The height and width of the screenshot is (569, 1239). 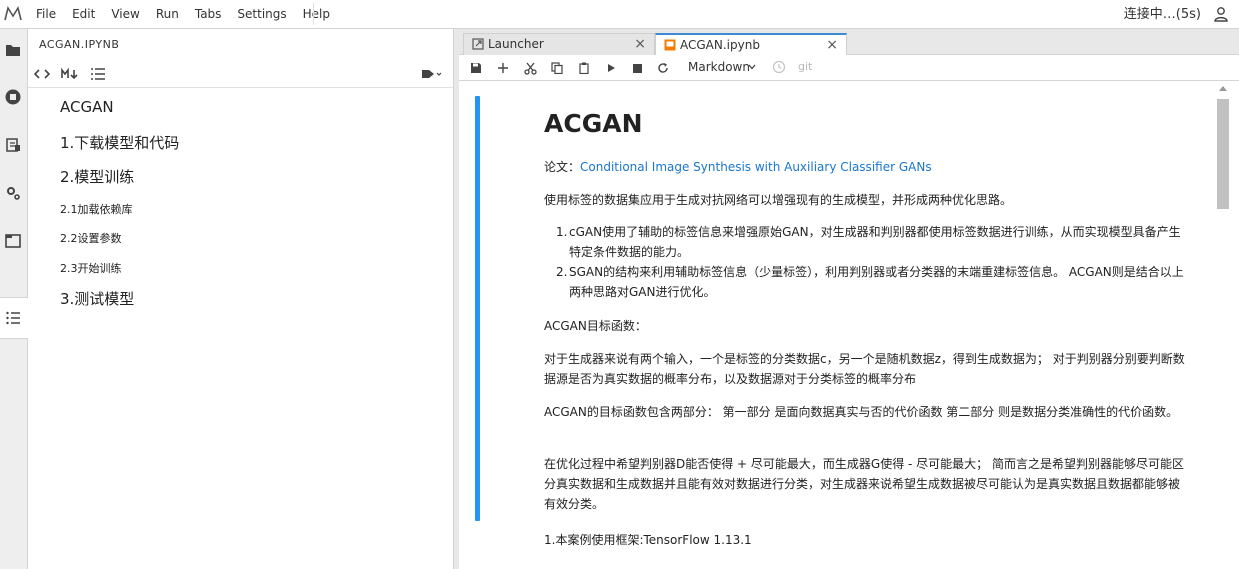 What do you see at coordinates (79, 44) in the screenshot?
I see `toc-title: ACGAN.IPYNB` at bounding box center [79, 44].